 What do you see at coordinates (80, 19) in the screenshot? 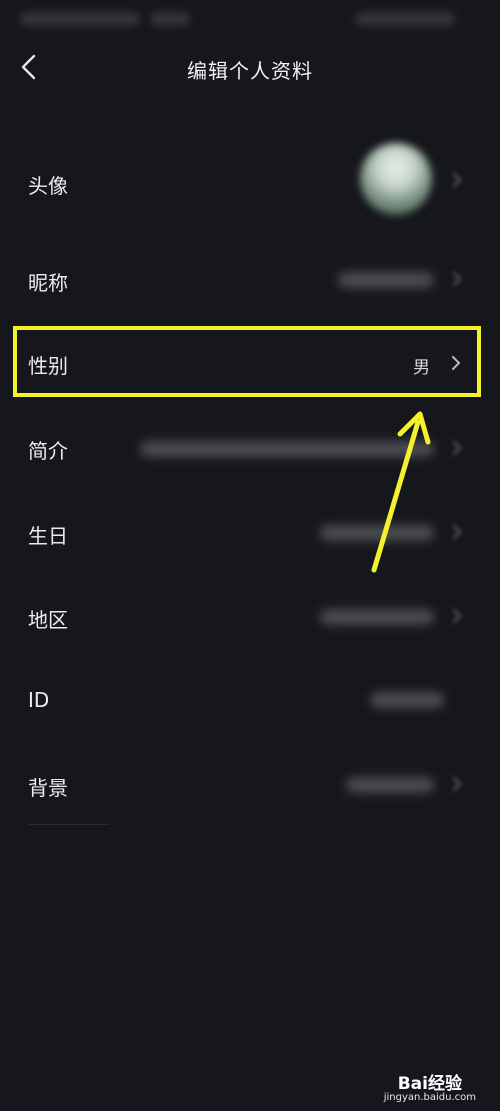
I see `status-carrier-blurred` at bounding box center [80, 19].